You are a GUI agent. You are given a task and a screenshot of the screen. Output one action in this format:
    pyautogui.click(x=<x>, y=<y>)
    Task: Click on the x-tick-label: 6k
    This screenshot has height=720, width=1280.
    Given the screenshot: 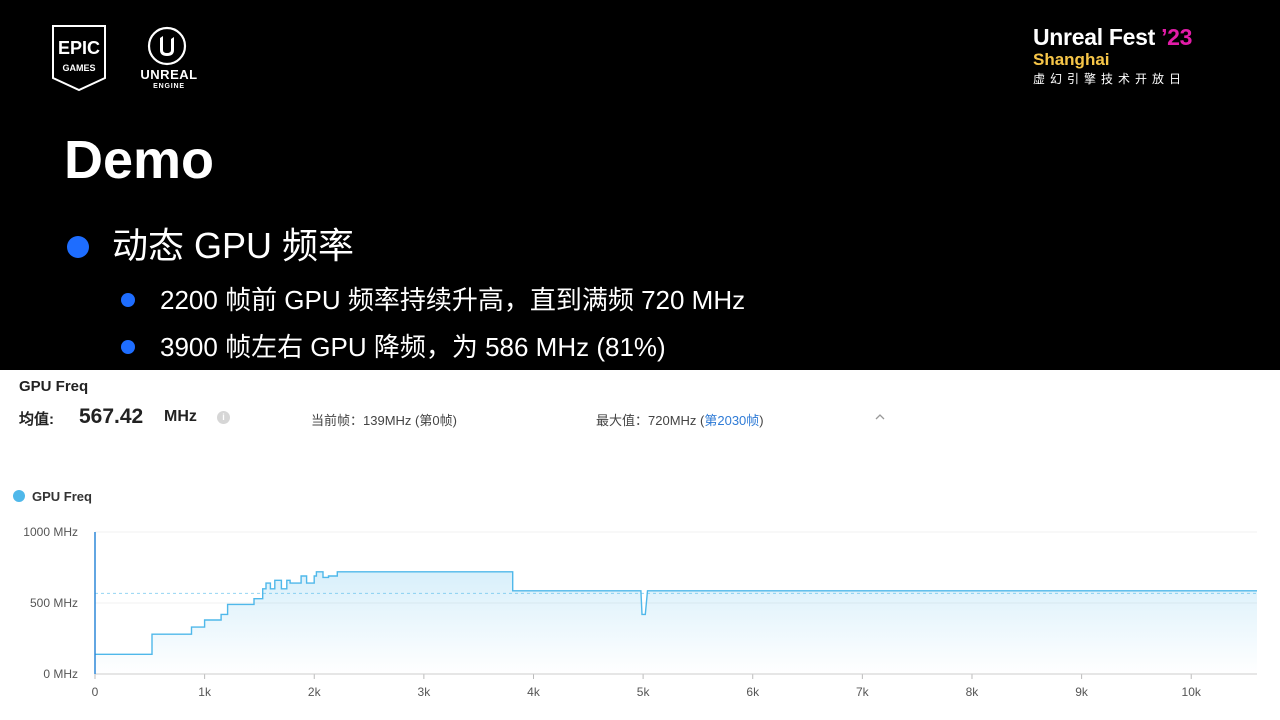 What is the action you would take?
    pyautogui.click(x=753, y=692)
    